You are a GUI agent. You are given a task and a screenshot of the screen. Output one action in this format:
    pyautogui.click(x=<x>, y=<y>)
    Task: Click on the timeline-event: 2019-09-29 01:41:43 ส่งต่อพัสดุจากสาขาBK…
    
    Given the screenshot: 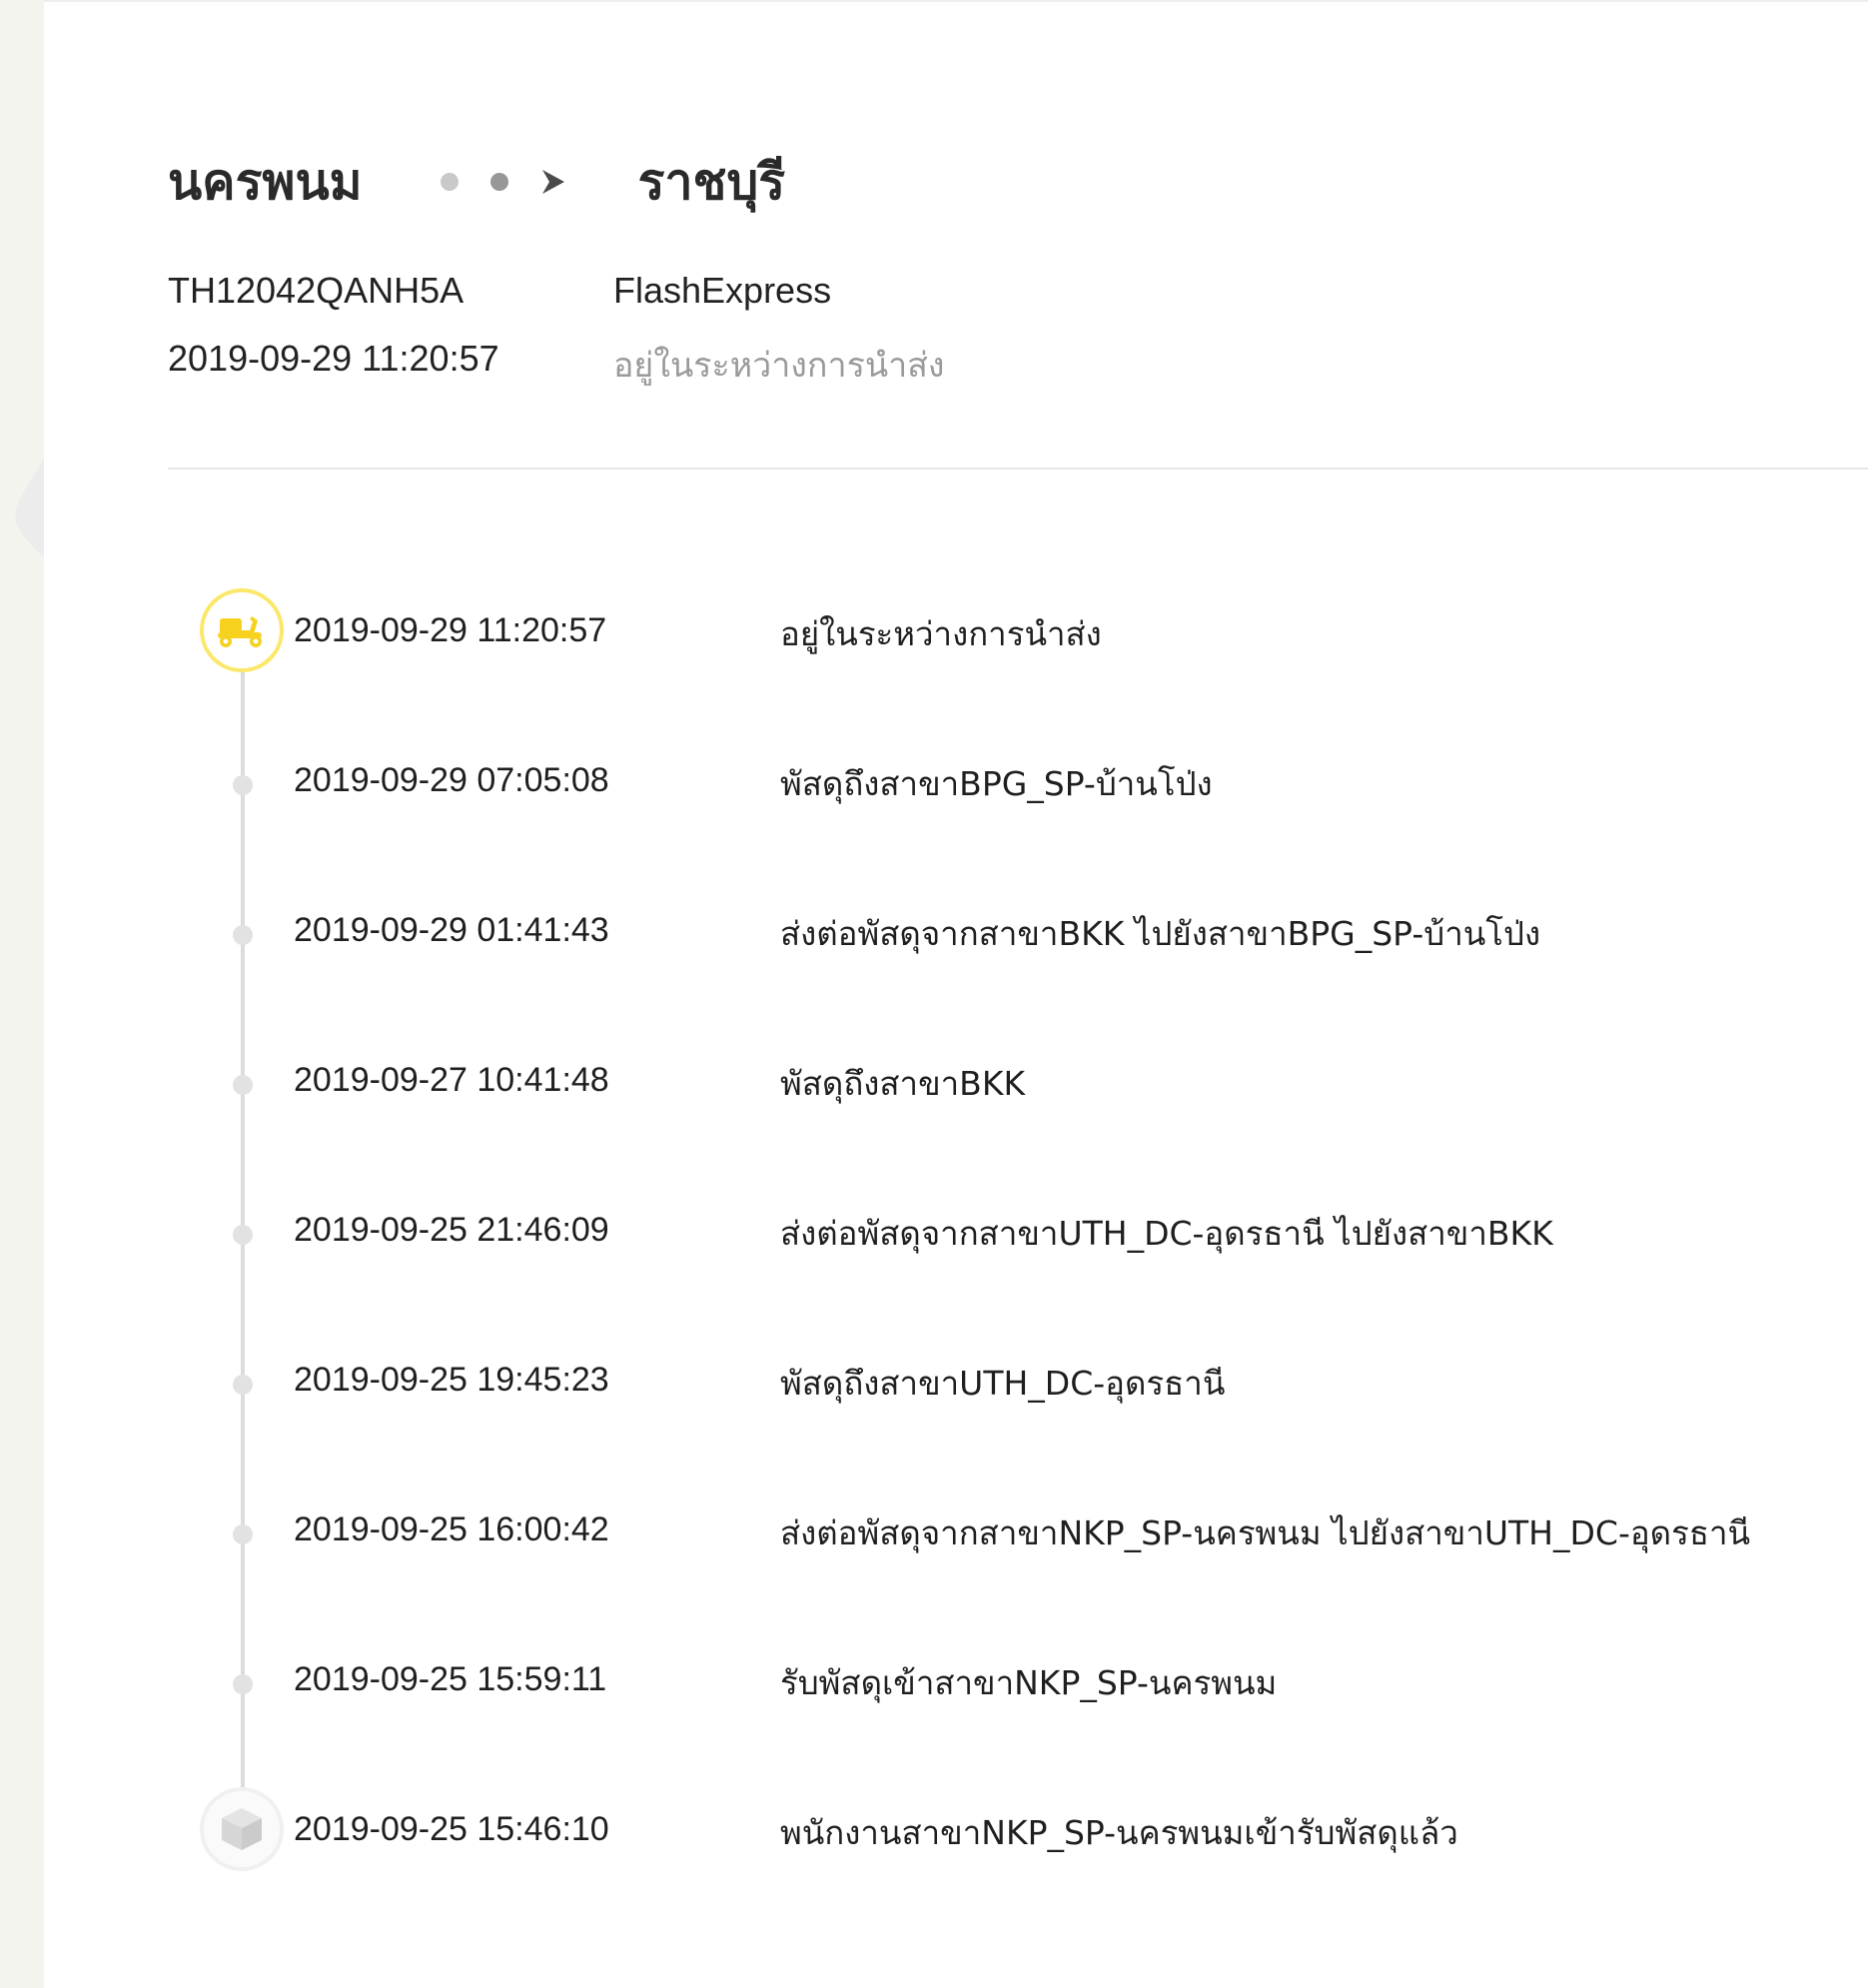 What is the action you would take?
    pyautogui.click(x=956, y=933)
    